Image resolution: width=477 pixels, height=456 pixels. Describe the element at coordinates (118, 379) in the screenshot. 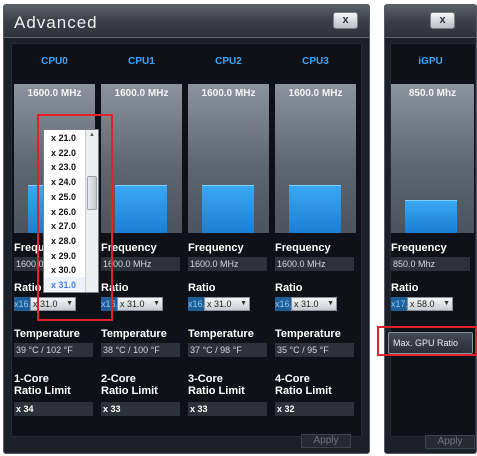

I see `core-limit-label: 2-Core` at that location.